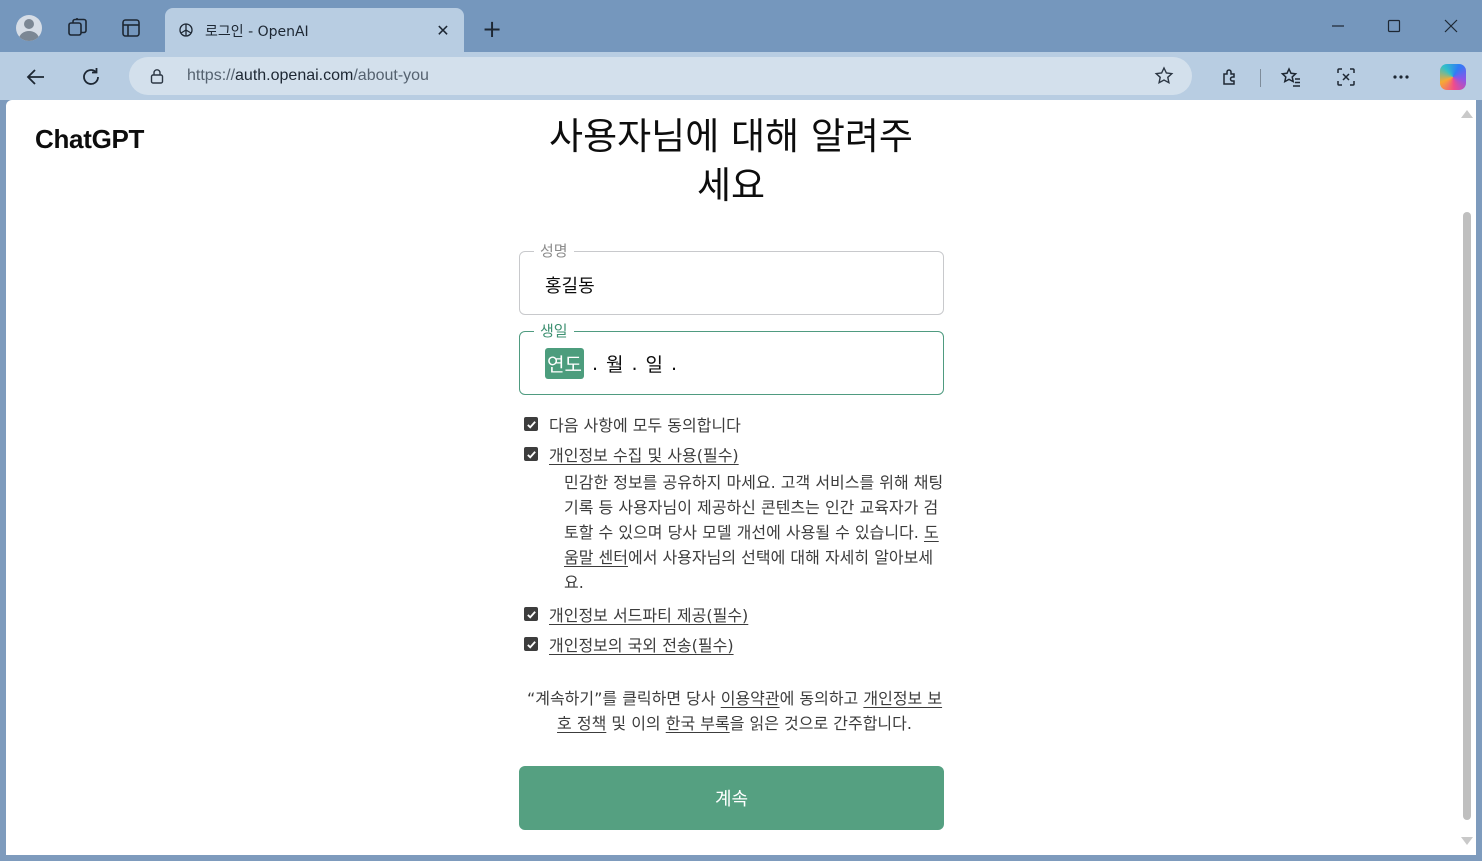 This screenshot has height=861, width=1482. Describe the element at coordinates (492, 29) in the screenshot. I see `new-tab-icon: +` at that location.